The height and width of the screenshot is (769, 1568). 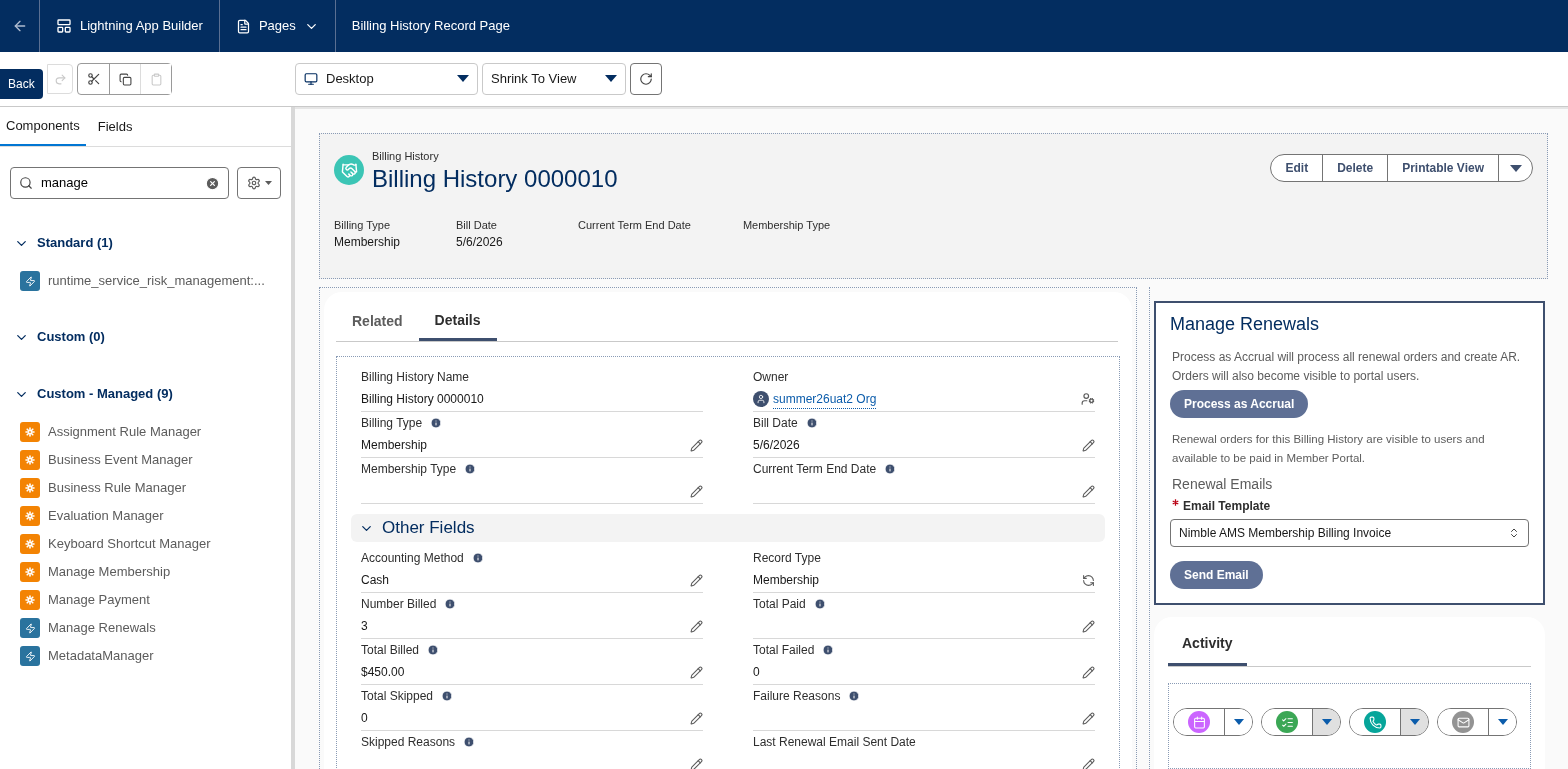 I want to click on field-label: Number Billed, so click(x=399, y=604).